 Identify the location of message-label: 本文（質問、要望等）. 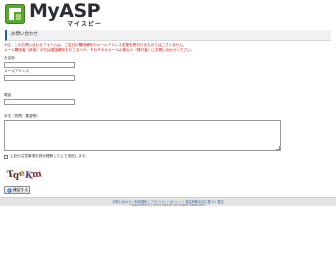
(22, 116).